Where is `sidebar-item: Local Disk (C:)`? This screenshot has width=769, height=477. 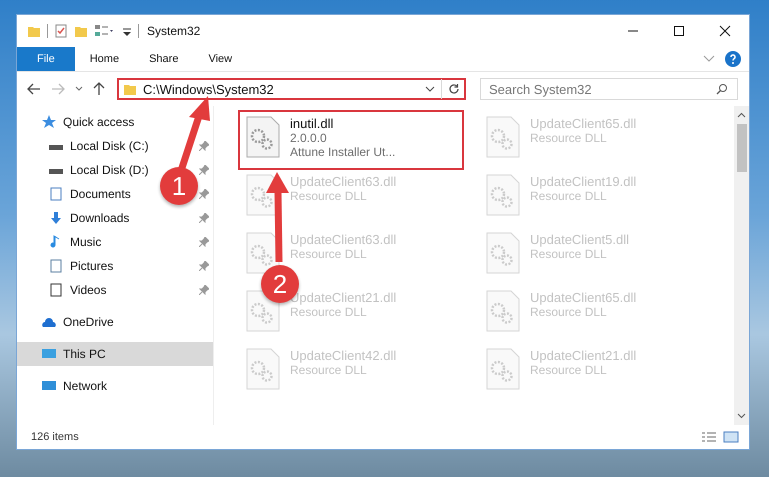
sidebar-item: Local Disk (C:) is located at coordinates (83, 146).